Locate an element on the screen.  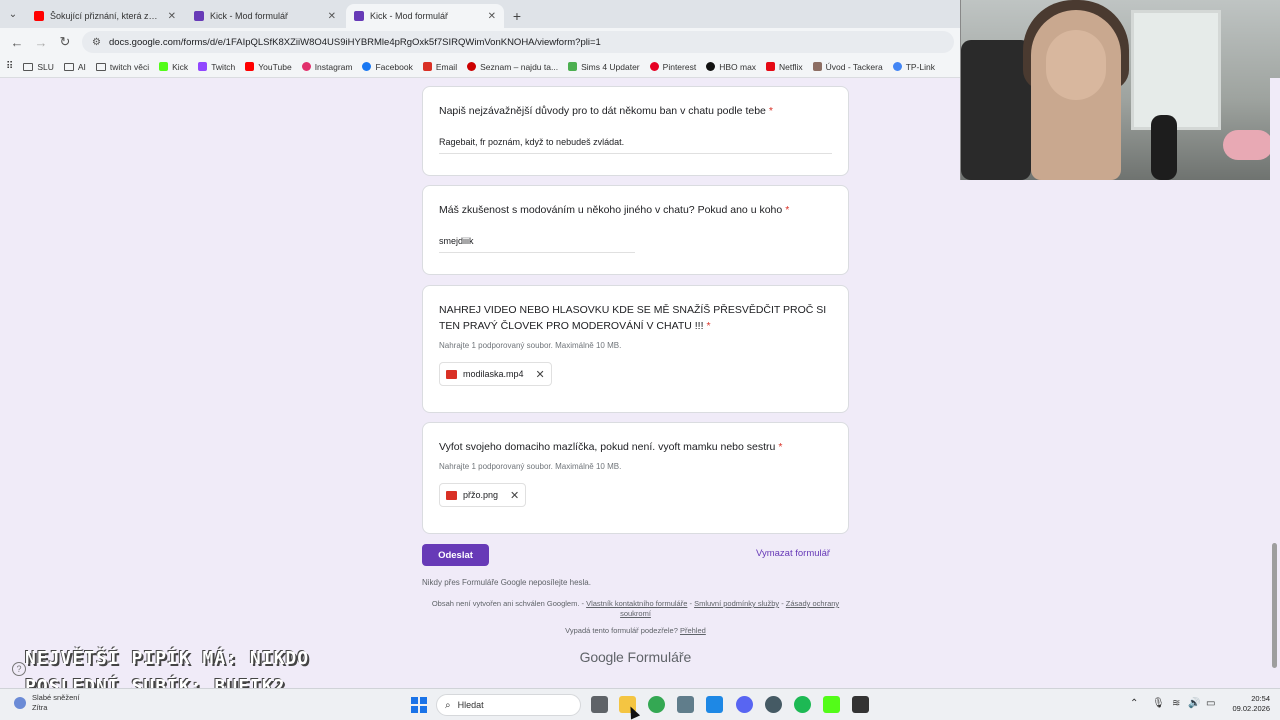
bookmark-ai: AI is located at coordinates (74, 66).